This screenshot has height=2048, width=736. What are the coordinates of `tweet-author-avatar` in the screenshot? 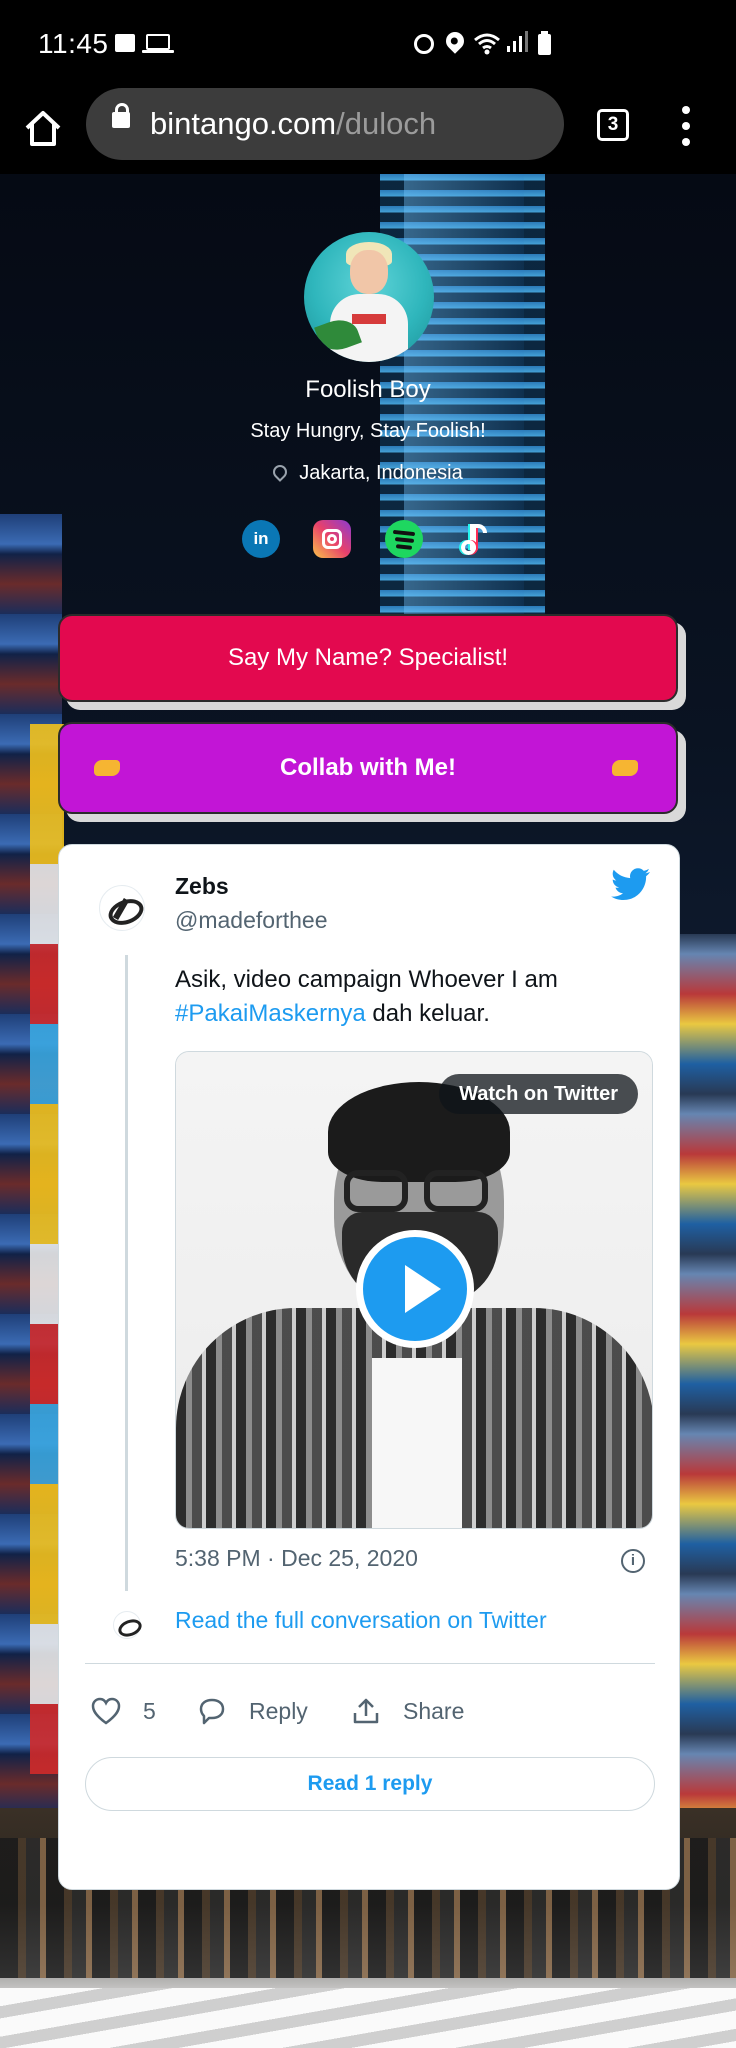 It's located at (122, 908).